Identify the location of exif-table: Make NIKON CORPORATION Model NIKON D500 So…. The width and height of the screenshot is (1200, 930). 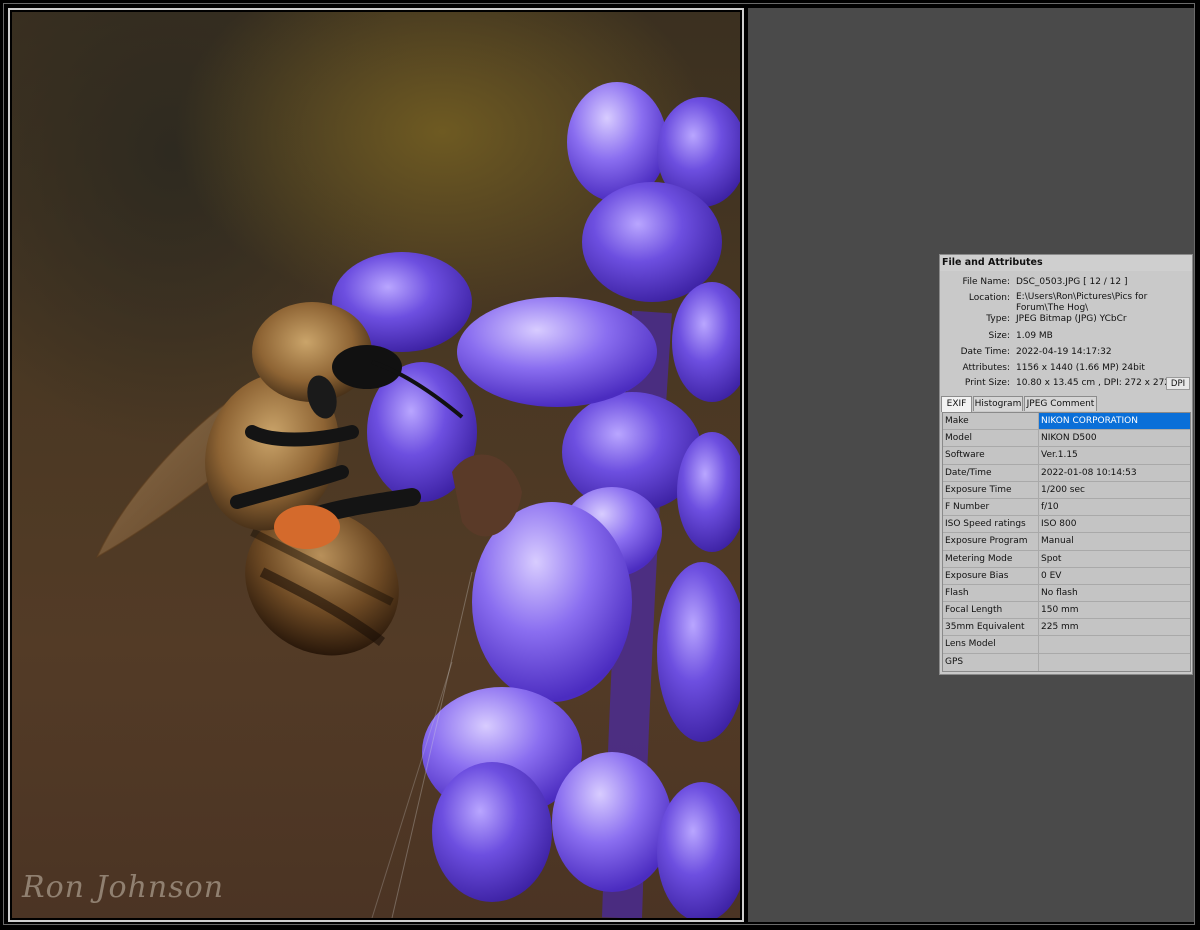
(1066, 542).